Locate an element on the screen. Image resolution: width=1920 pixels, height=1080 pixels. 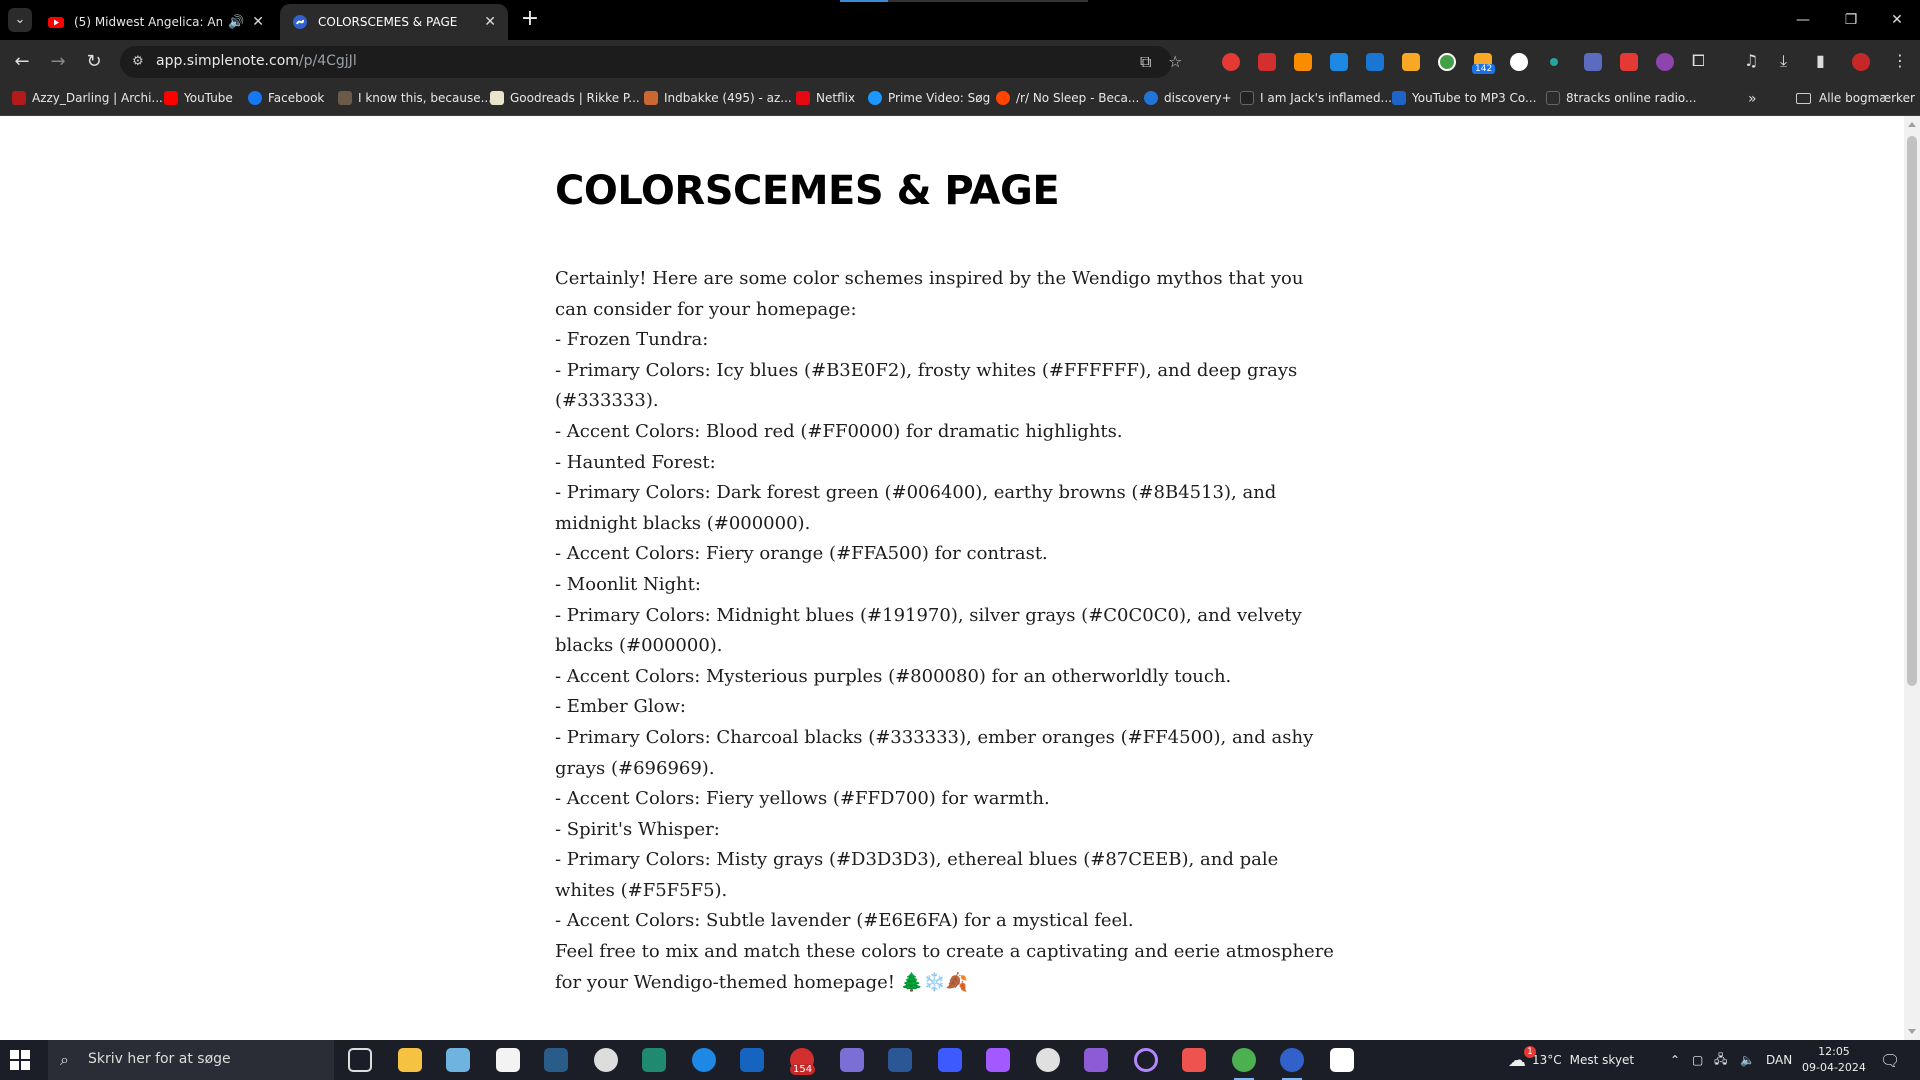
side-panel-icon: ▮ is located at coordinates (1820, 60).